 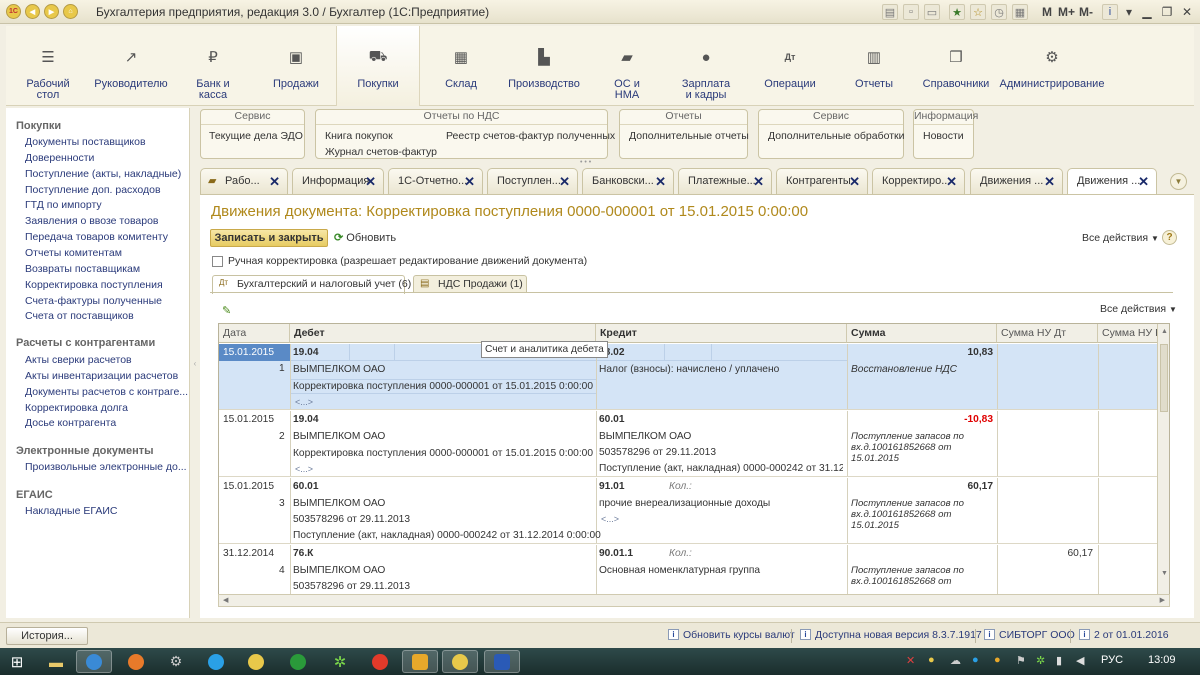 I want to click on home-icon: ⌂, so click(x=70, y=11).